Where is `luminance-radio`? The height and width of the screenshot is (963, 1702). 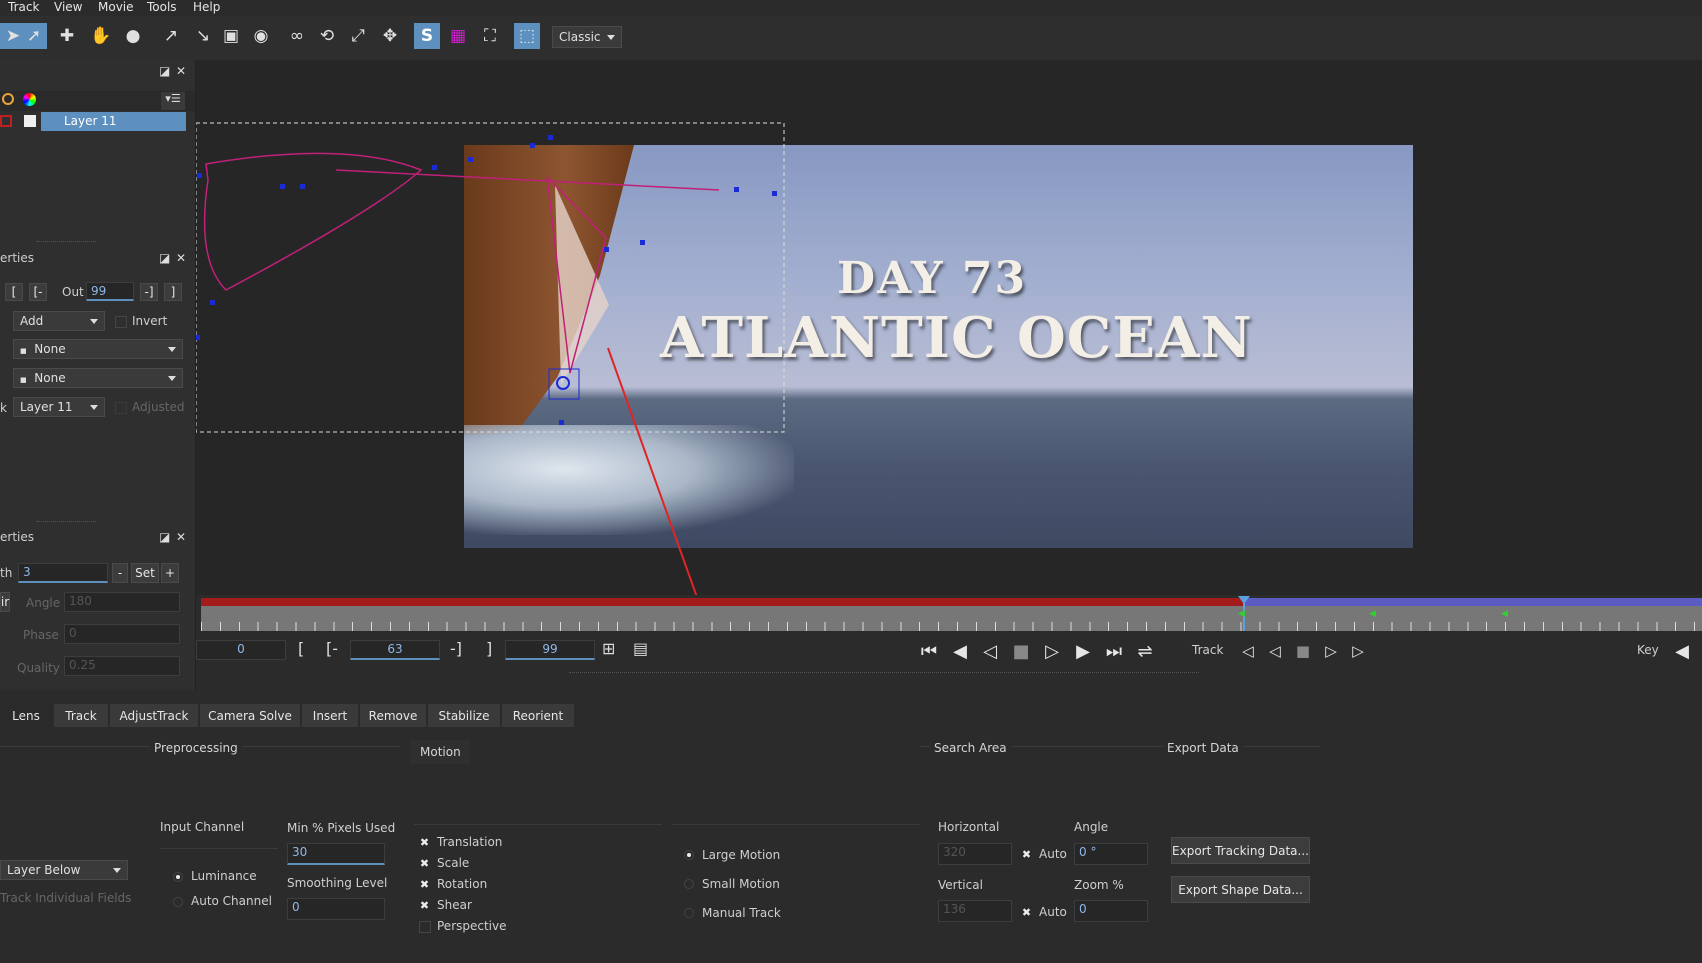 luminance-radio is located at coordinates (178, 877).